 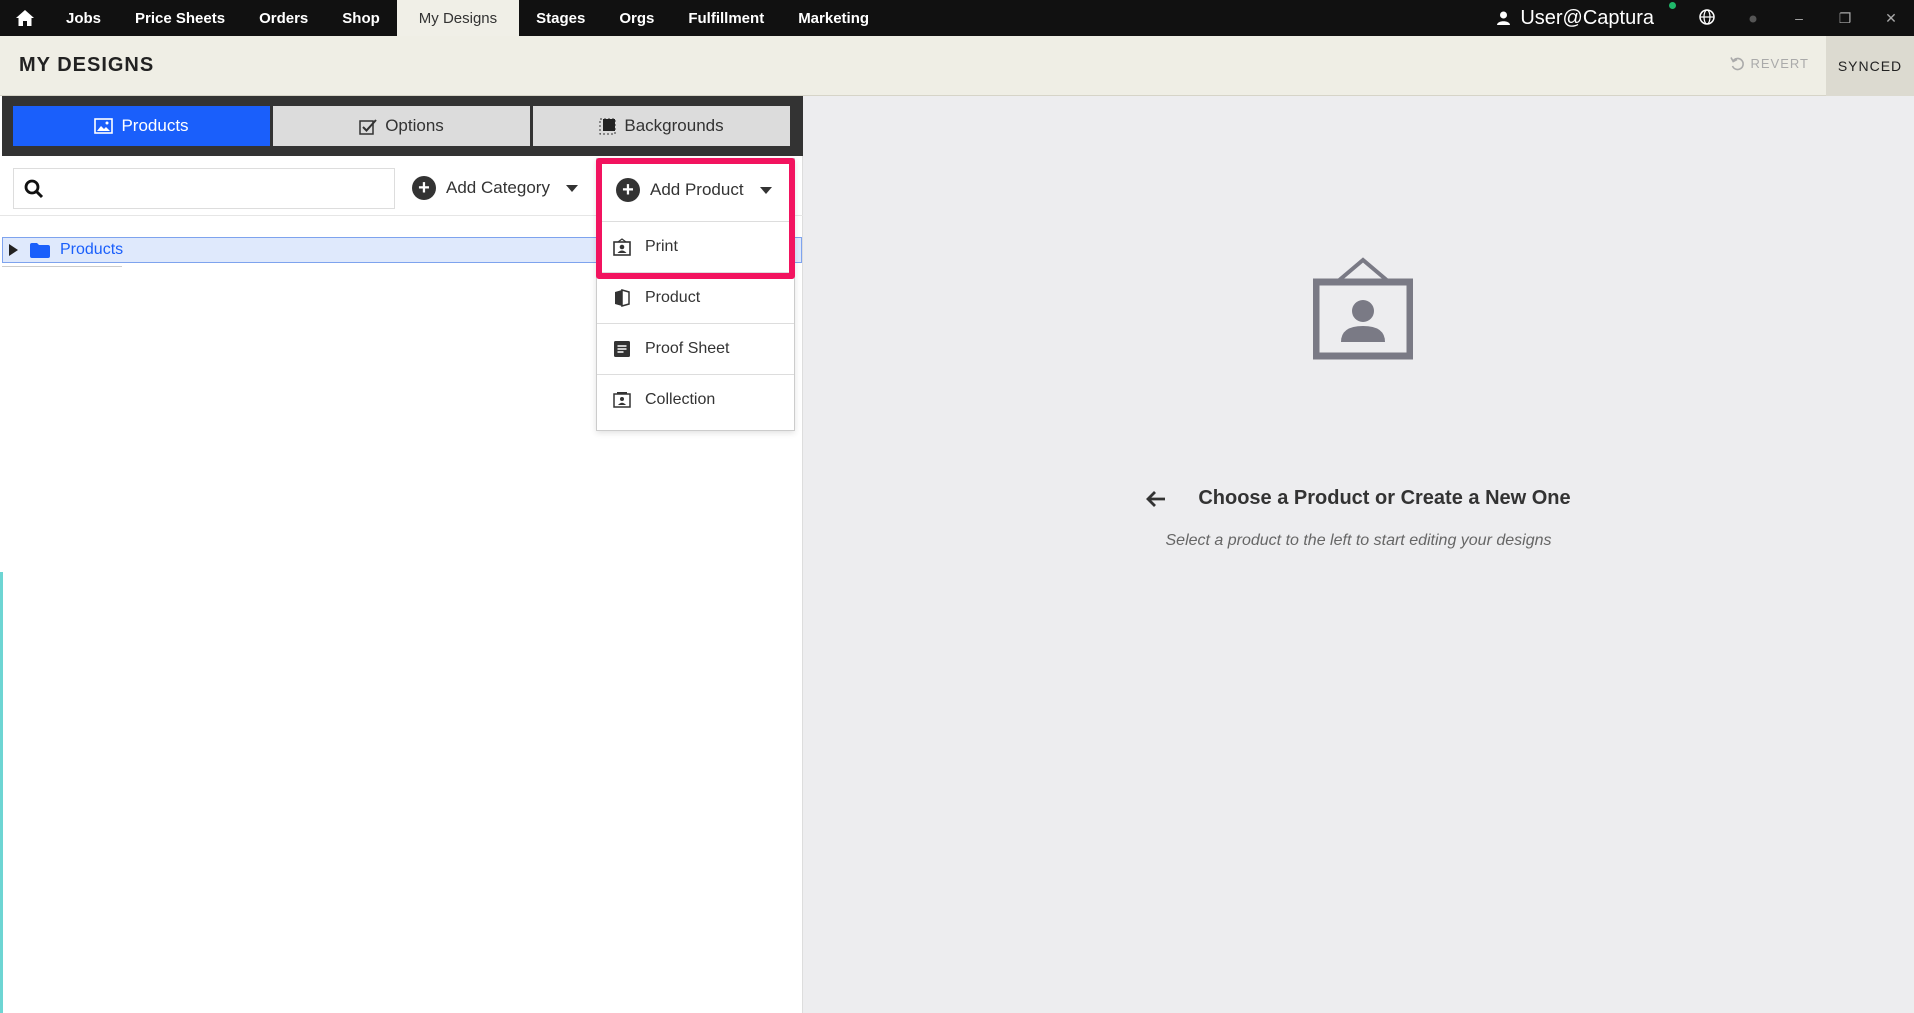 I want to click on revert-label: REVERT, so click(x=1779, y=63).